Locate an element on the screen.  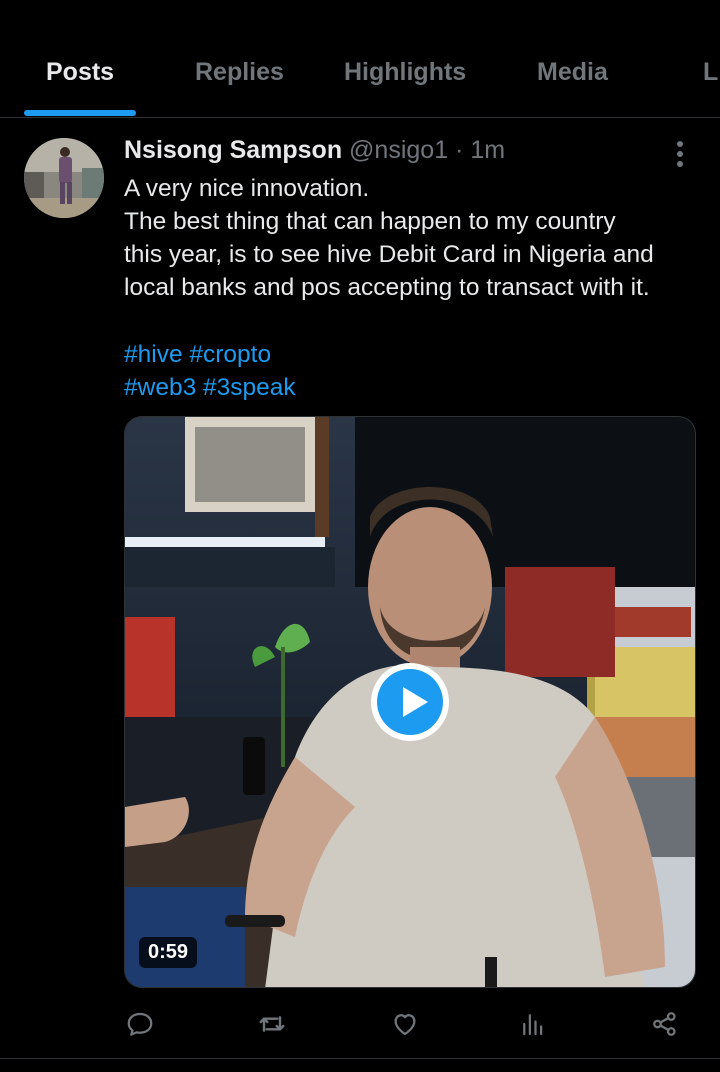
avatar-image is located at coordinates (64, 178).